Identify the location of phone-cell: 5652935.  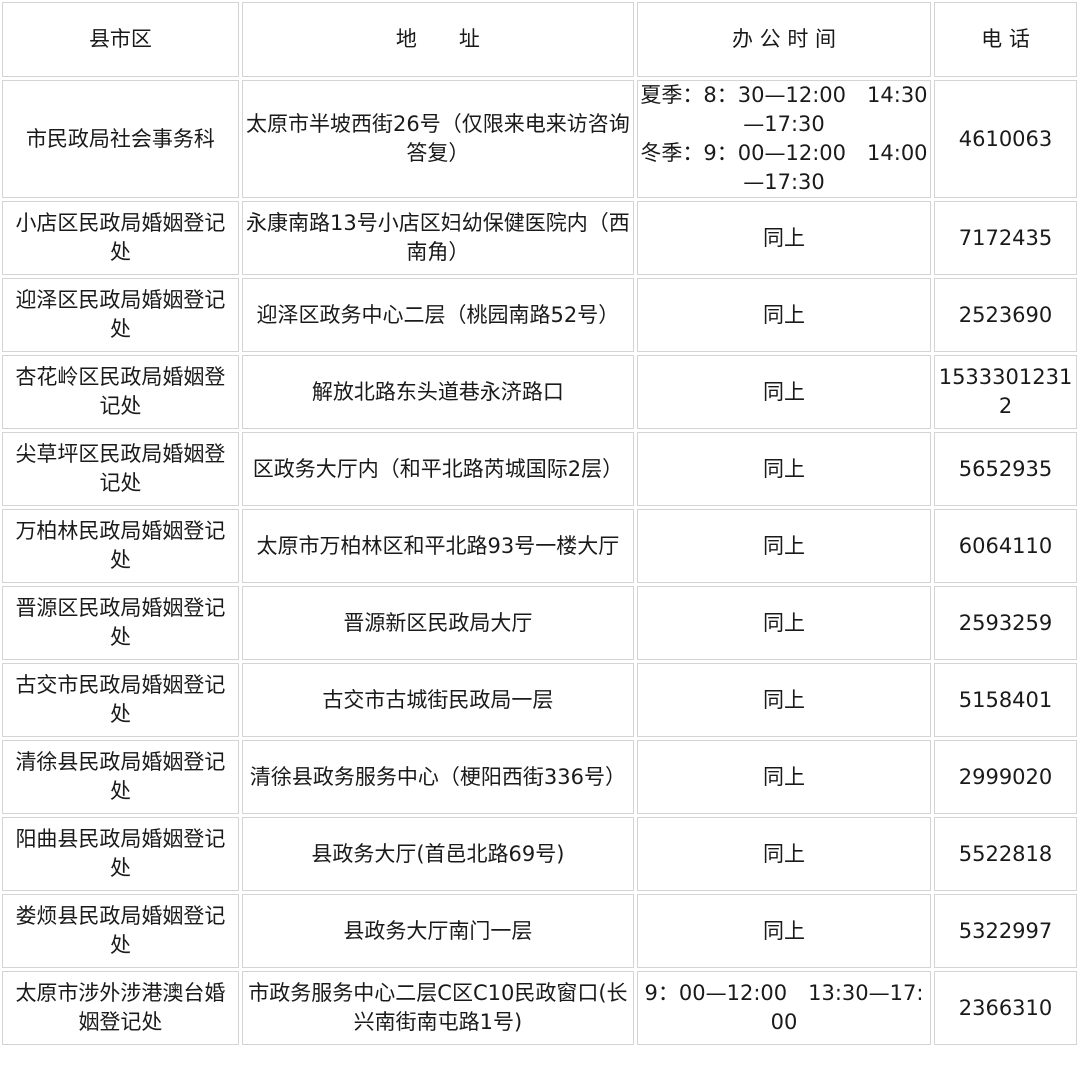
(1005, 469).